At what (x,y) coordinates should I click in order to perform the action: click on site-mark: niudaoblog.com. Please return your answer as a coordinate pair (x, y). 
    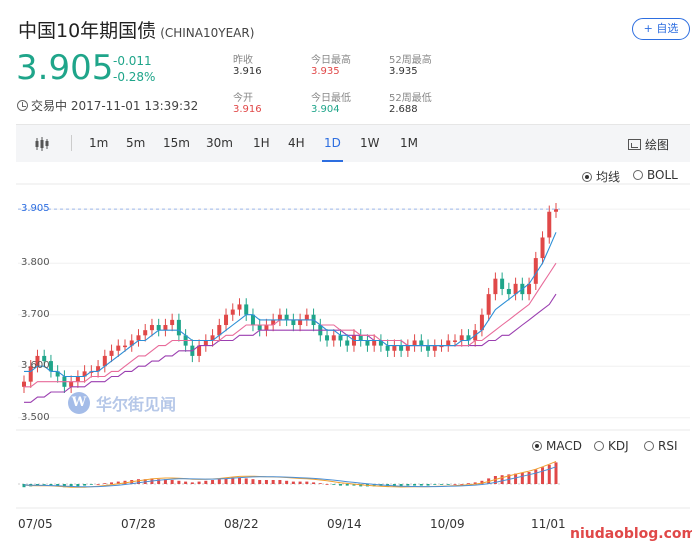
    Looking at the image, I should click on (631, 534).